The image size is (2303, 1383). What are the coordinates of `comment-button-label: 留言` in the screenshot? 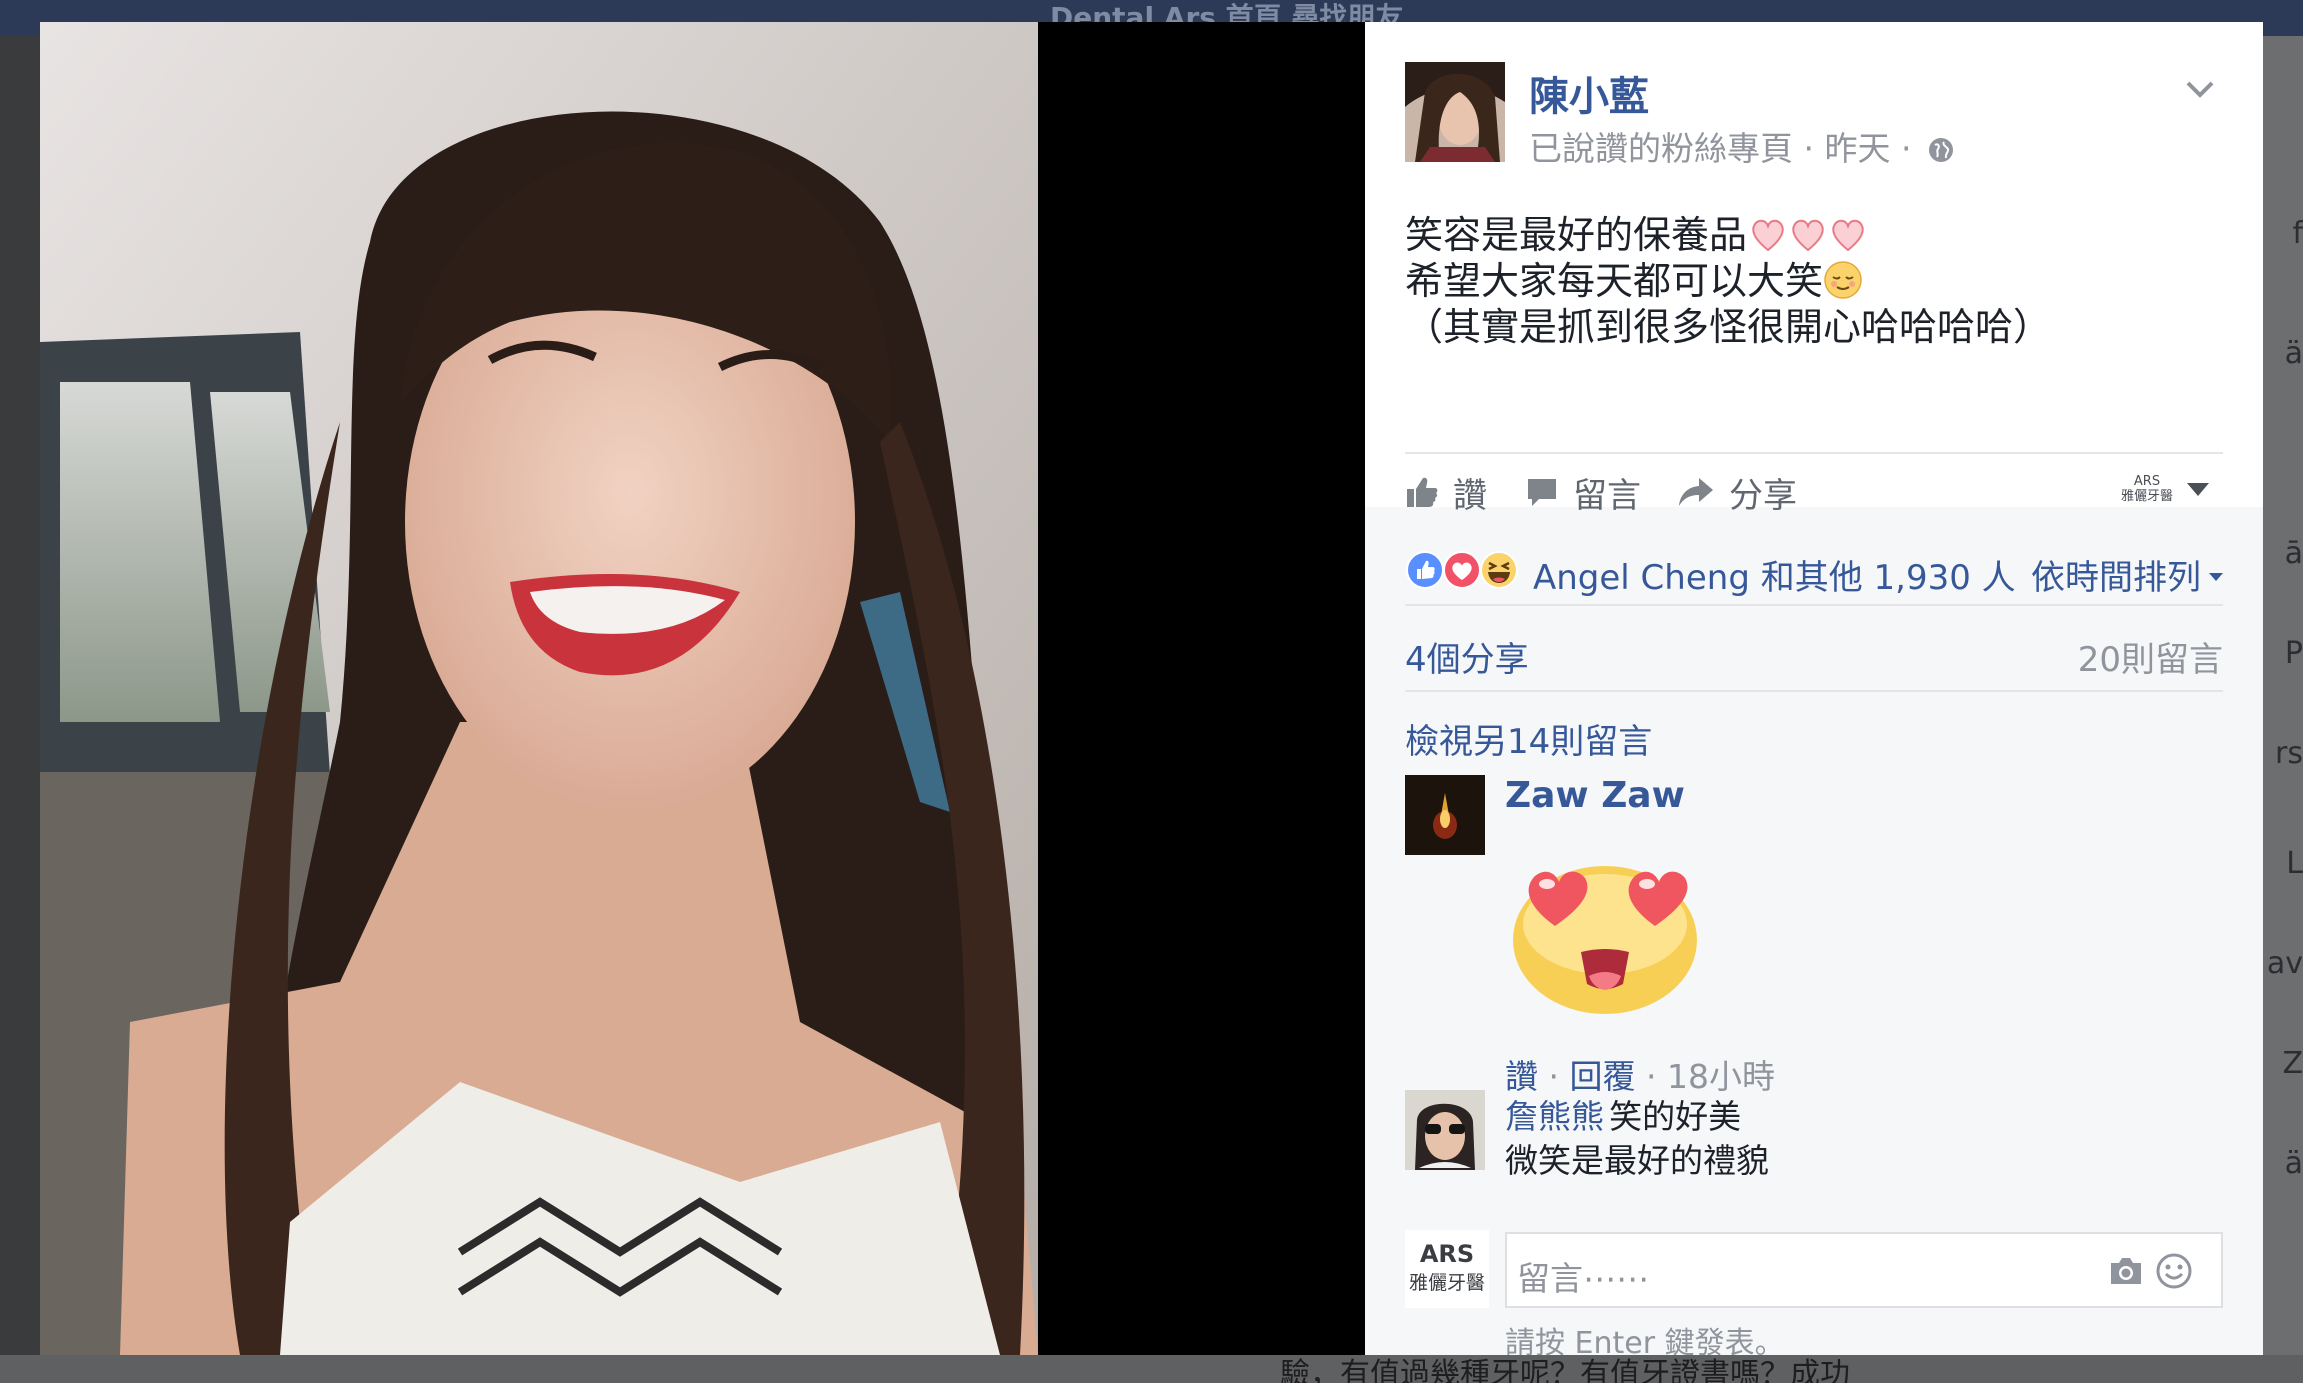 It's located at (1607, 495).